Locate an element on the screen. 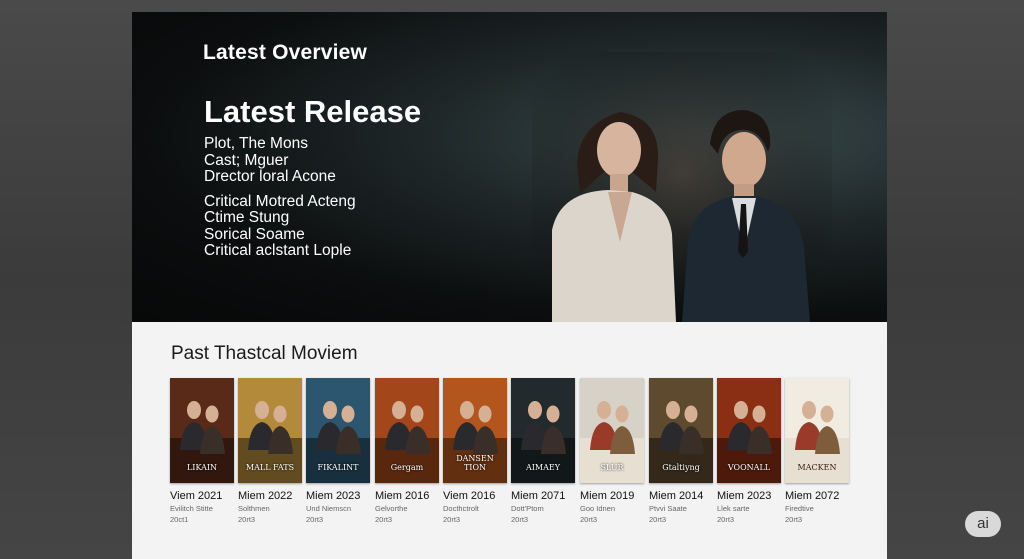  movie-card: MACKEN Miem 2072 Firedtive 20rt3 is located at coordinates (817, 451).